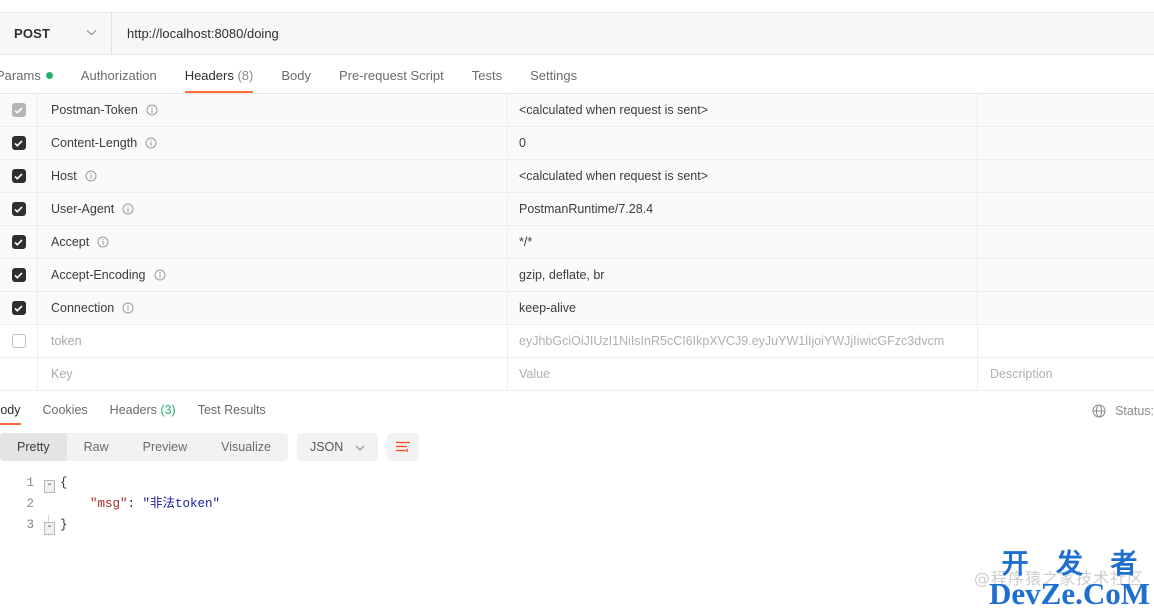  I want to click on row-key-cell: Host, so click(273, 176).